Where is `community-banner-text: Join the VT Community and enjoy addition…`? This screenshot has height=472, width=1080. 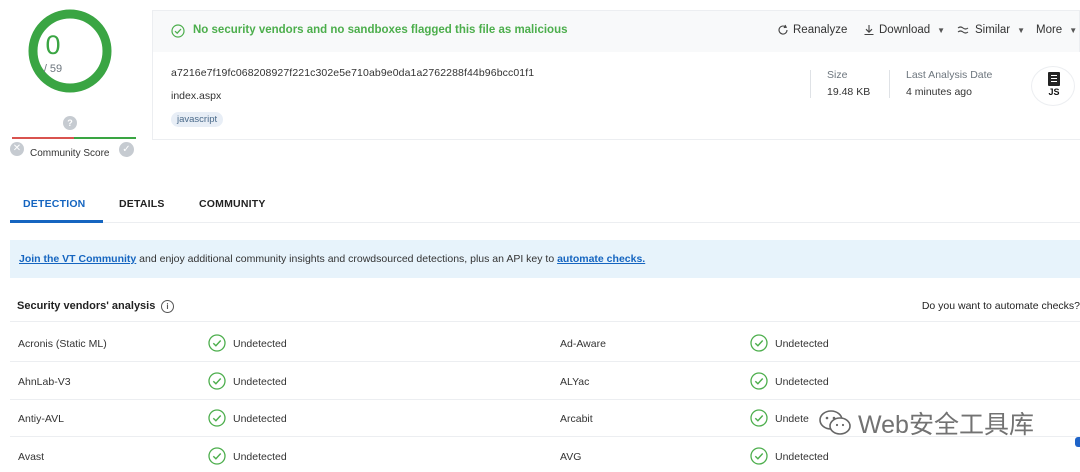
community-banner-text: Join the VT Community and enjoy addition… is located at coordinates (332, 259).